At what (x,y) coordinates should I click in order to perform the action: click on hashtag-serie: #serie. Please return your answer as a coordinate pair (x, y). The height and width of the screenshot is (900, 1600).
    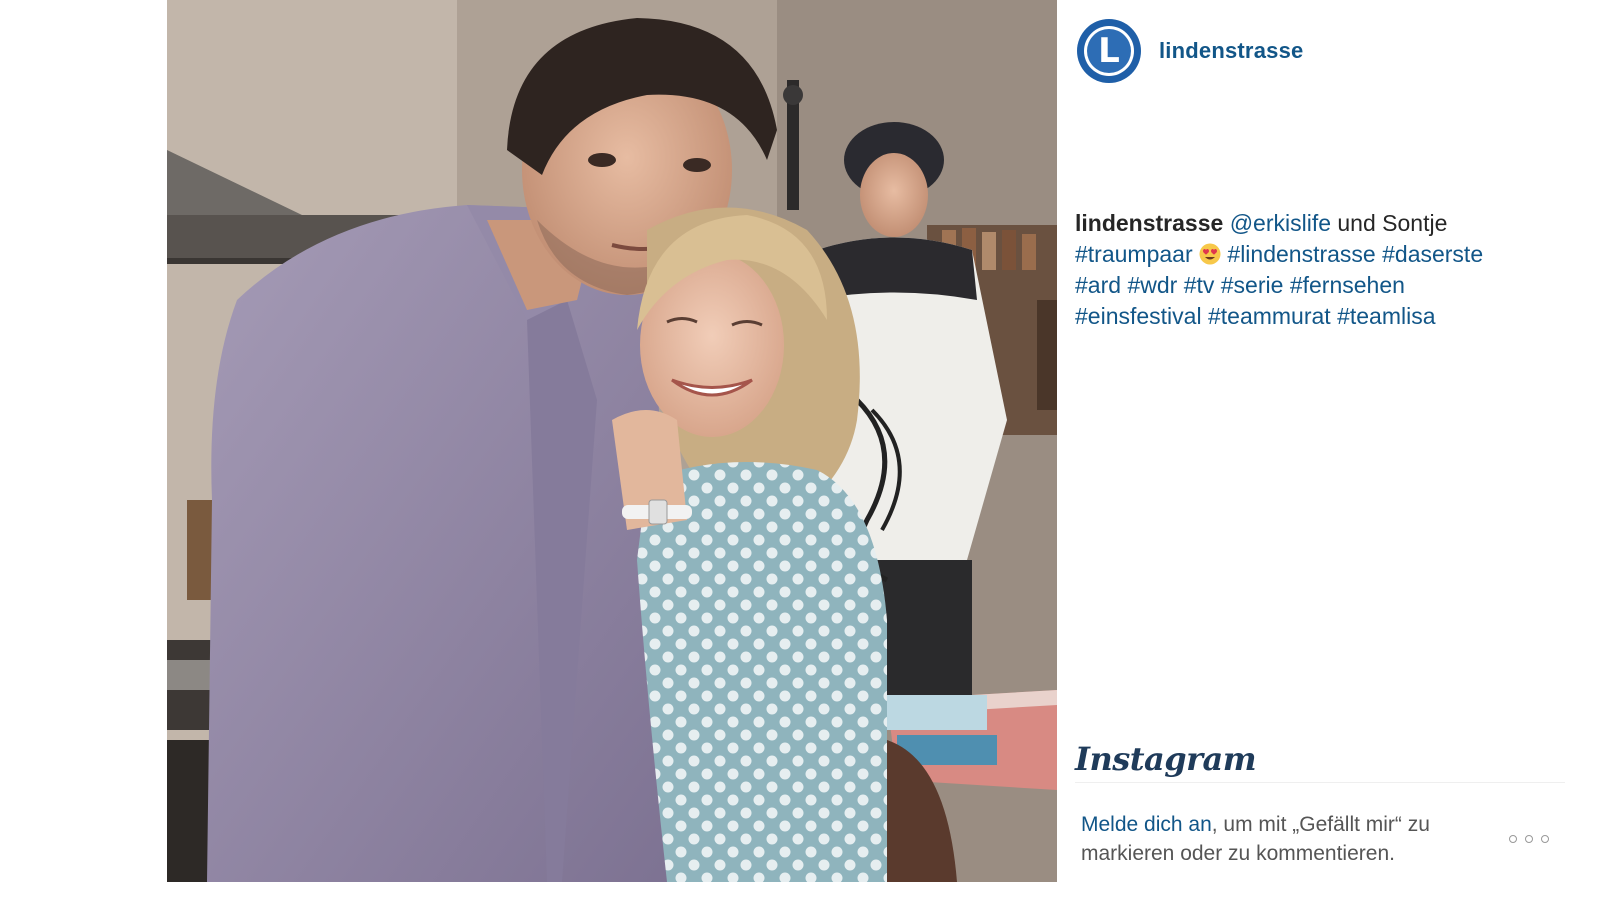
    Looking at the image, I should click on (1252, 285).